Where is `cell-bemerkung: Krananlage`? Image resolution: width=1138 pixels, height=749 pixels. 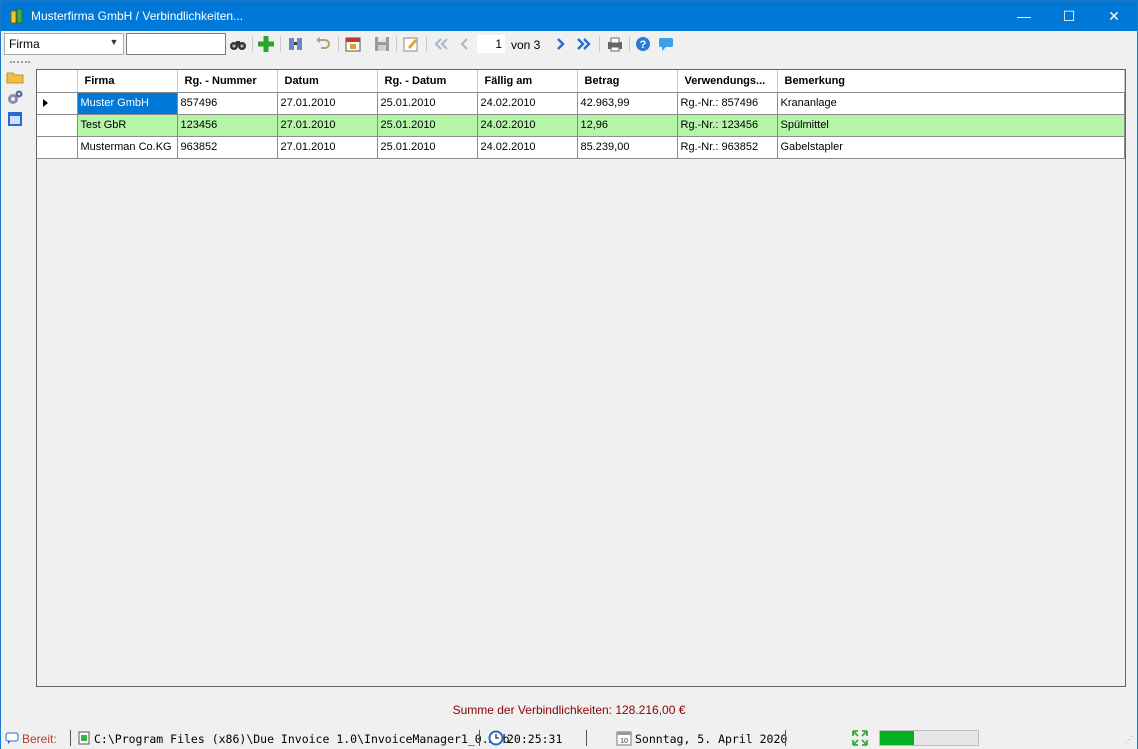 cell-bemerkung: Krananlage is located at coordinates (951, 103).